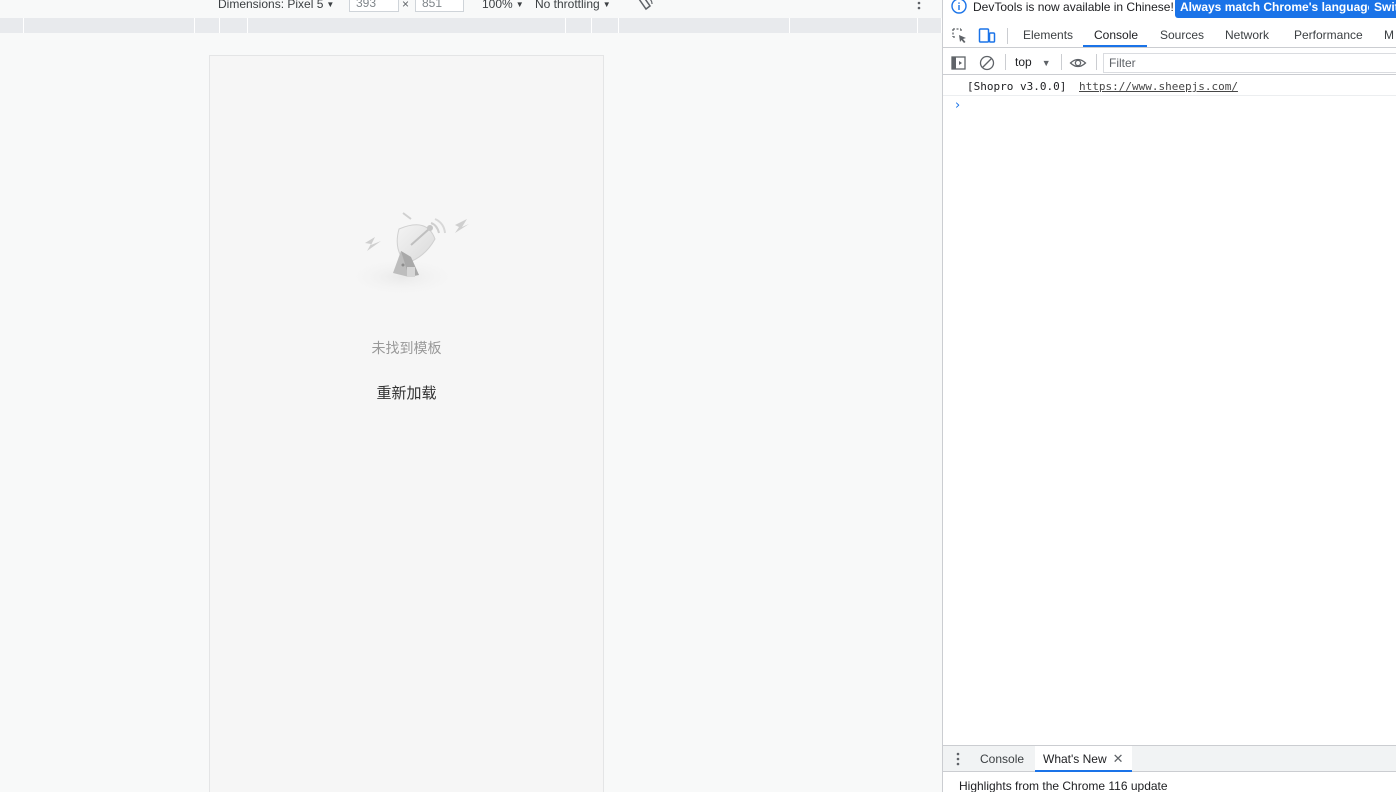  Describe the element at coordinates (406, 5) in the screenshot. I see `times-symbol: ×` at that location.